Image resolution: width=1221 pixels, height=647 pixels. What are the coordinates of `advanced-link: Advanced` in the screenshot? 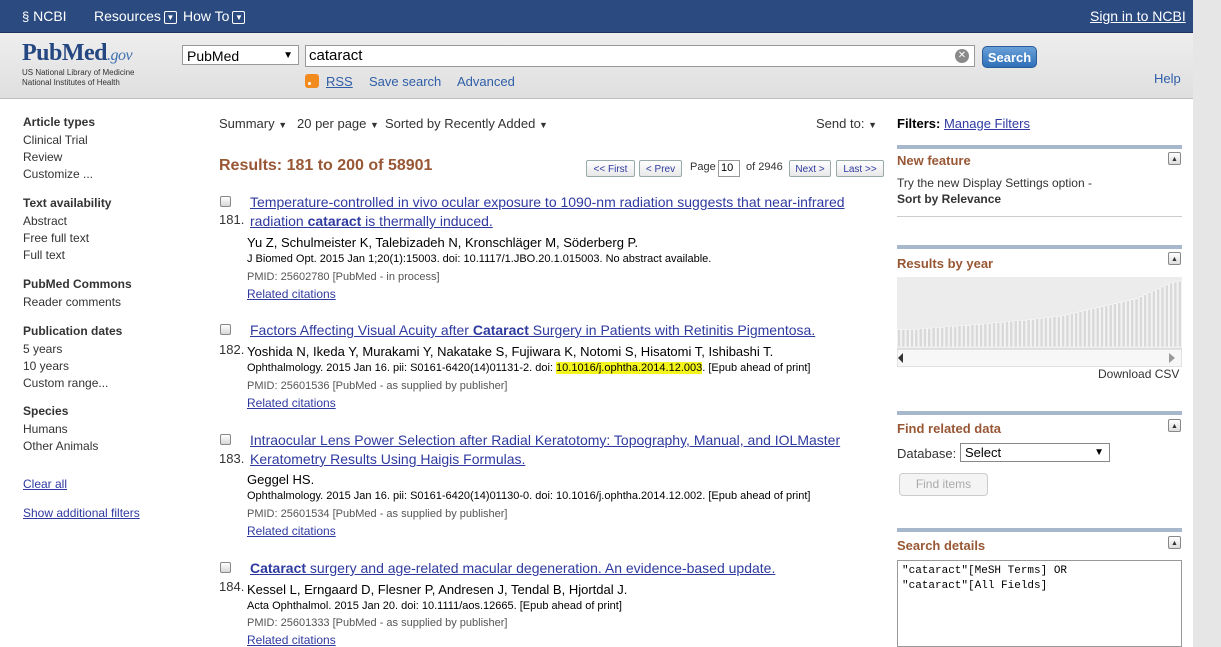 It's located at (486, 81).